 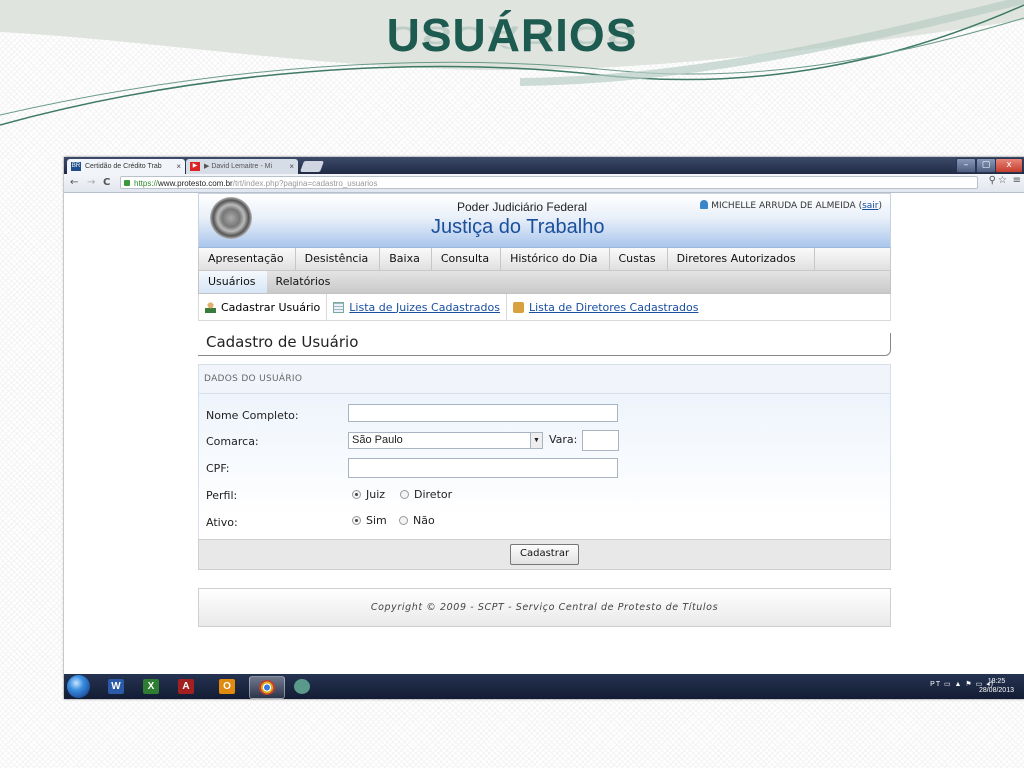 I want to click on url-scheme: https://, so click(x=146, y=183).